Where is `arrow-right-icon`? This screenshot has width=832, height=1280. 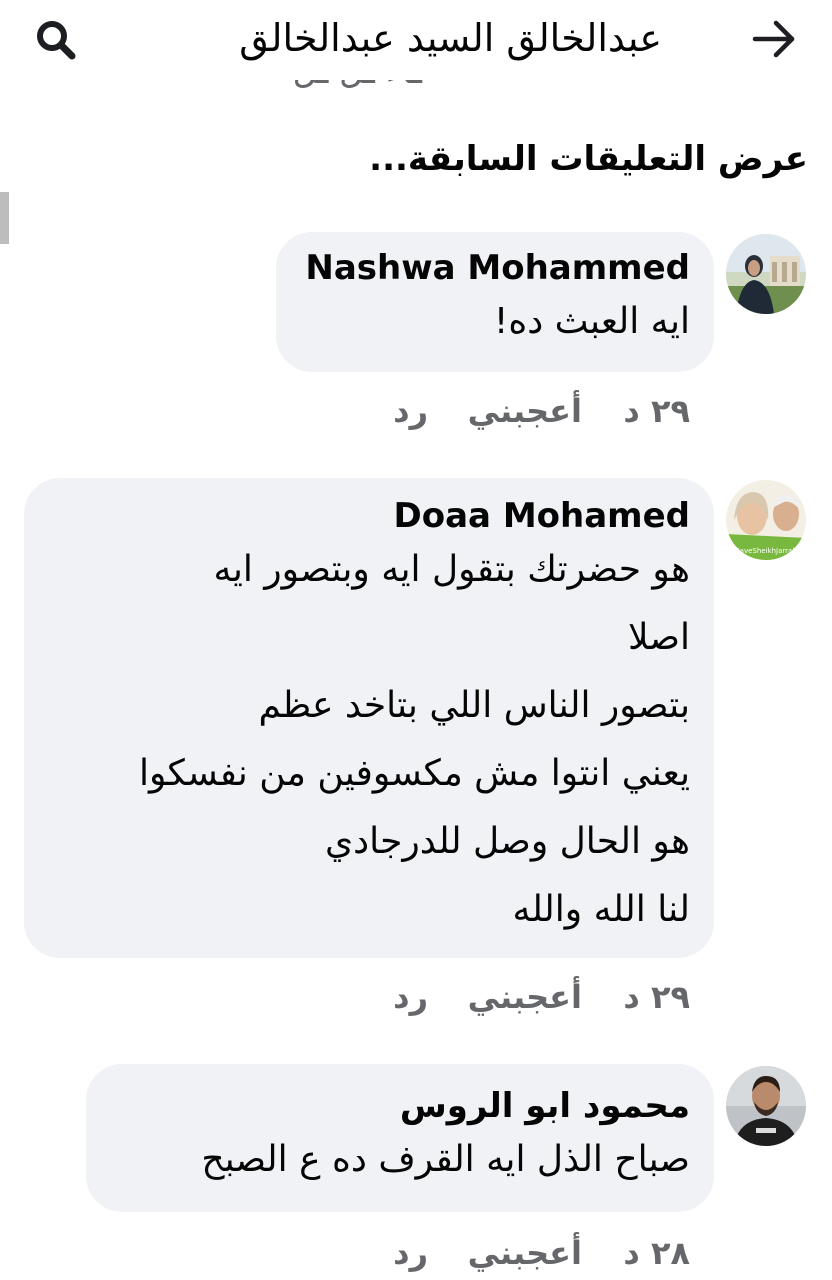
arrow-right-icon is located at coordinates (775, 39).